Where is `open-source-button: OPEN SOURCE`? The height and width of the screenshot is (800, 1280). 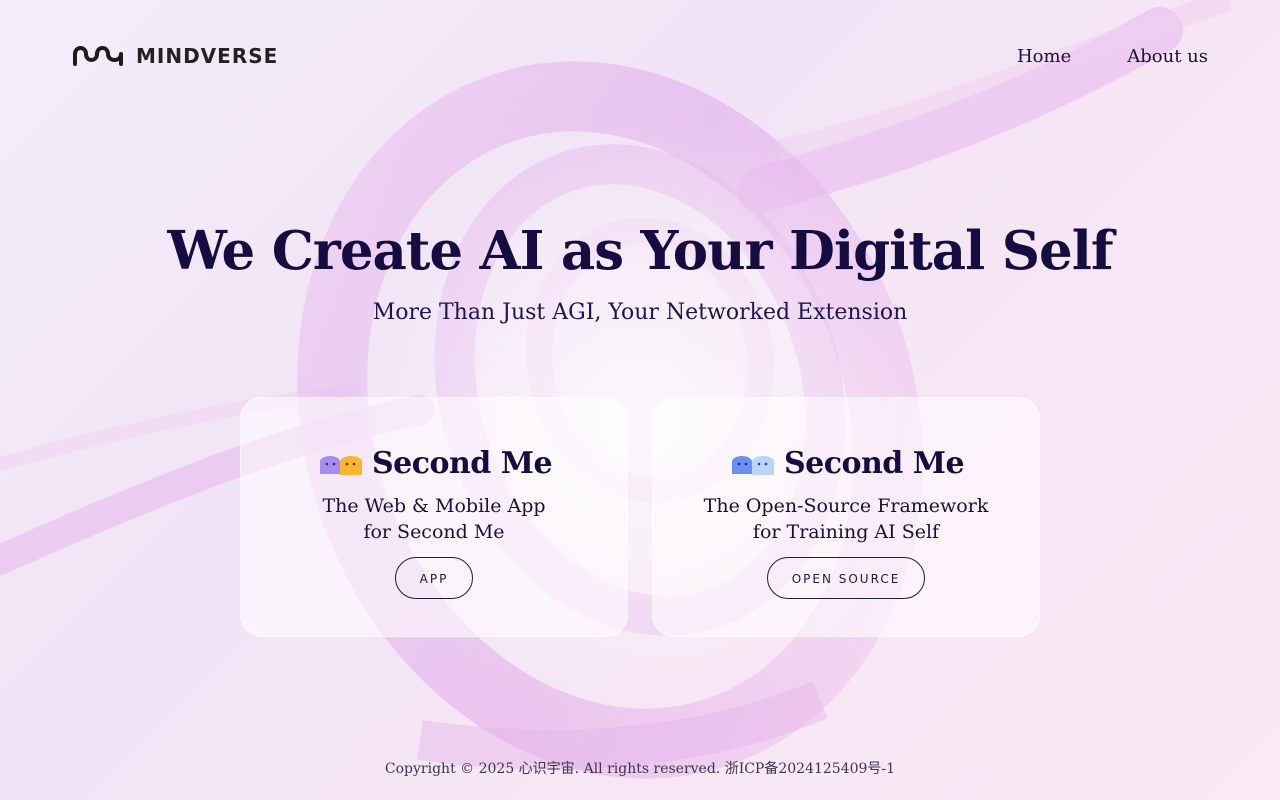 open-source-button: OPEN SOURCE is located at coordinates (846, 578).